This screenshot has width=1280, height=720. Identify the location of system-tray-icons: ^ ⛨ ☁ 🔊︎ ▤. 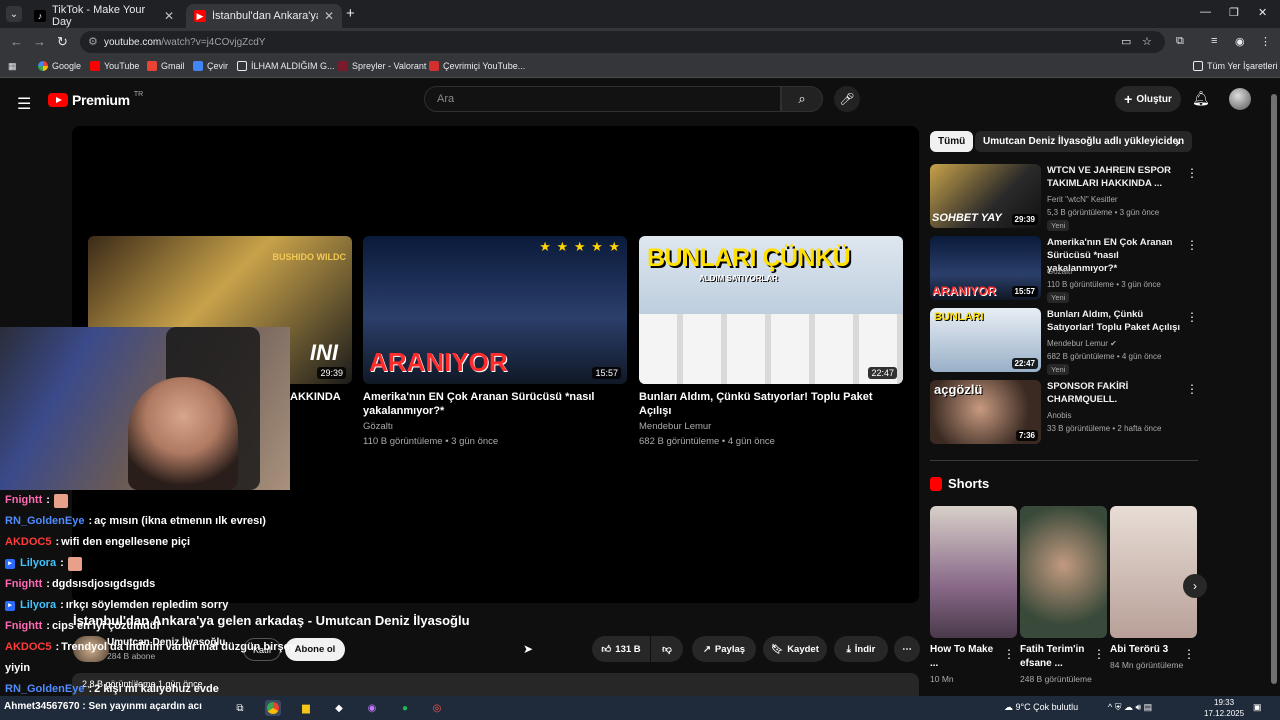
(1130, 707).